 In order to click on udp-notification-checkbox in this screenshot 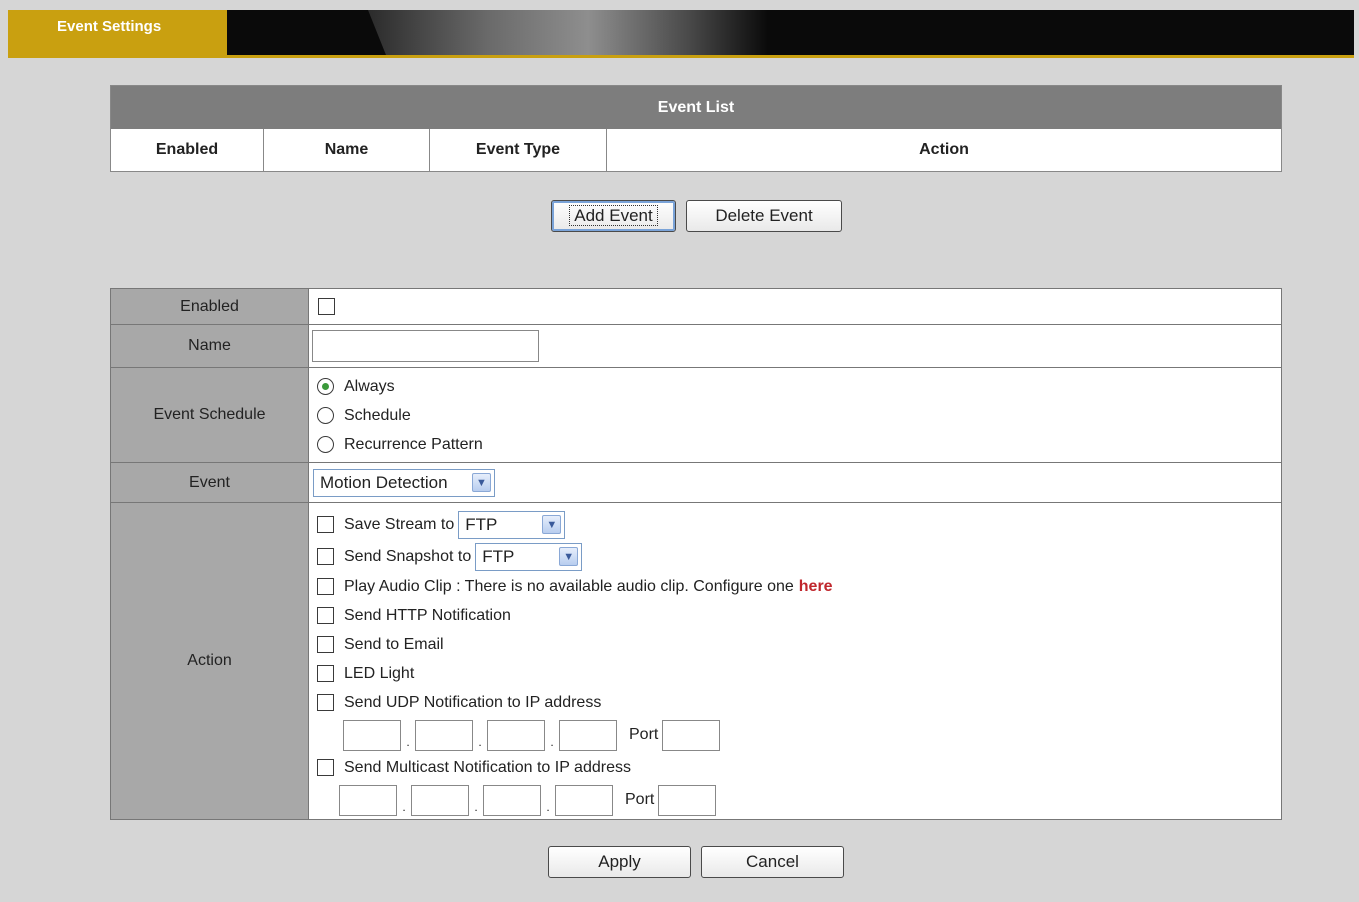, I will do `click(325, 702)`.